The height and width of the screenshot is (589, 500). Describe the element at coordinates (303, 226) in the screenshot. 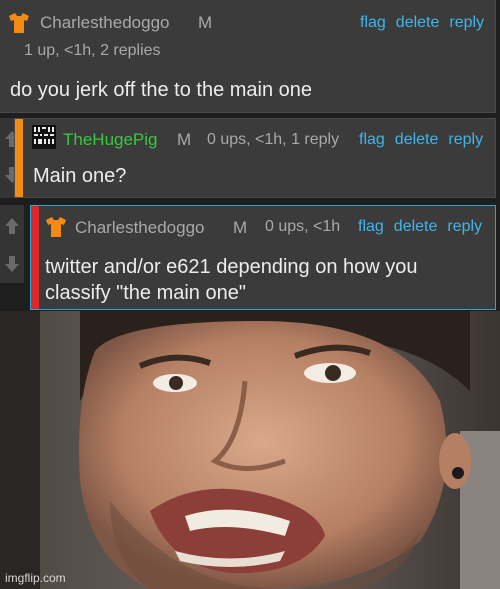

I see `comment-meta: 0 ups, <1h` at that location.